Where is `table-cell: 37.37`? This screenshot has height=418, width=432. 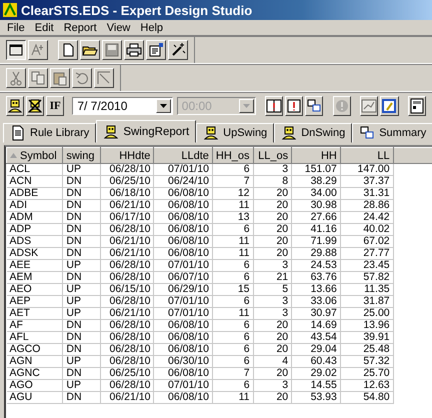 table-cell: 37.37 is located at coordinates (367, 182).